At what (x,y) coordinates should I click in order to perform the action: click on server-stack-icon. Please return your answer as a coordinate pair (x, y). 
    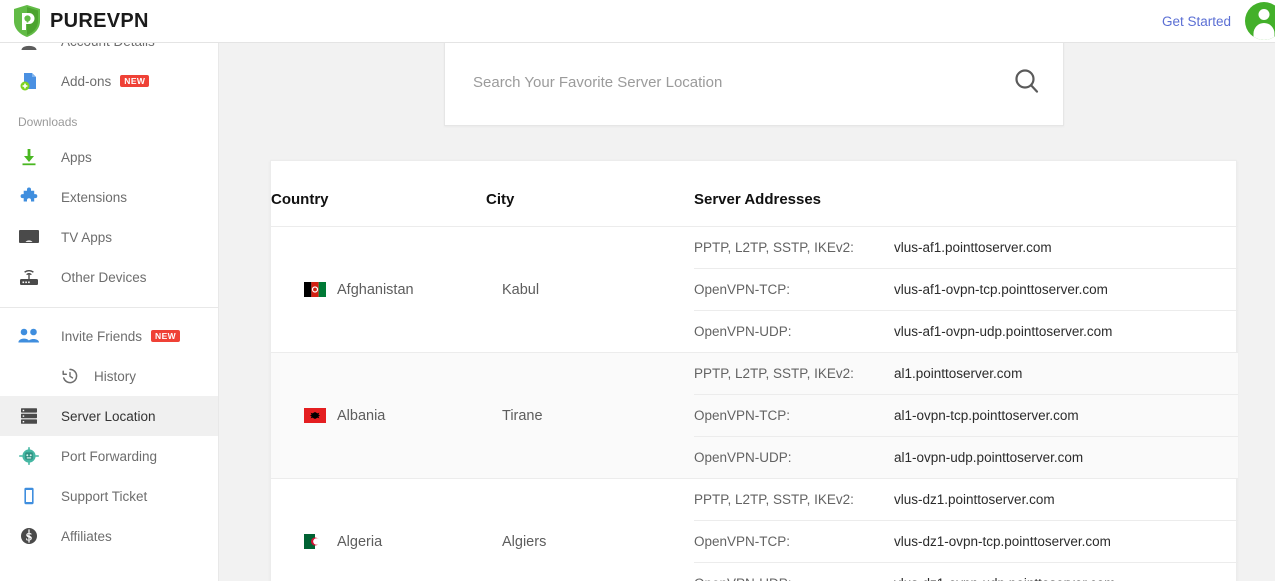
    Looking at the image, I should click on (29, 416).